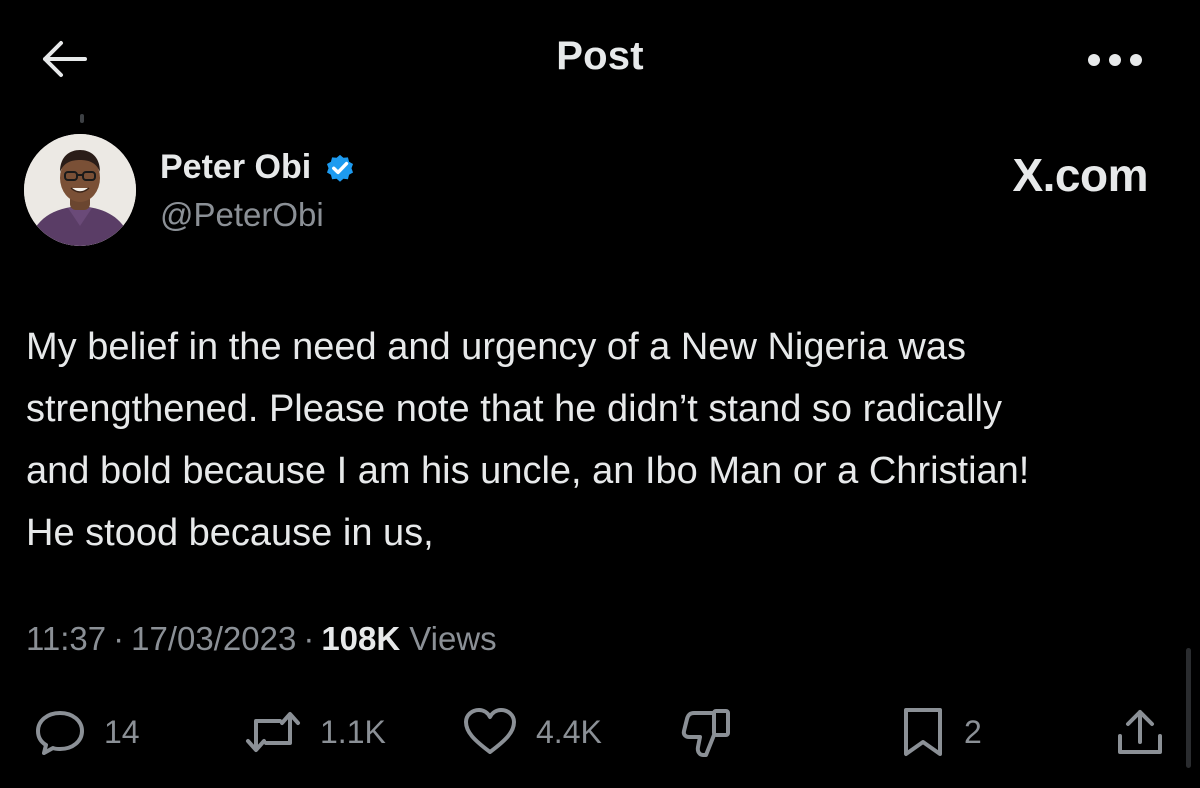  Describe the element at coordinates (569, 731) in the screenshot. I see `like-count: 4.4K` at that location.